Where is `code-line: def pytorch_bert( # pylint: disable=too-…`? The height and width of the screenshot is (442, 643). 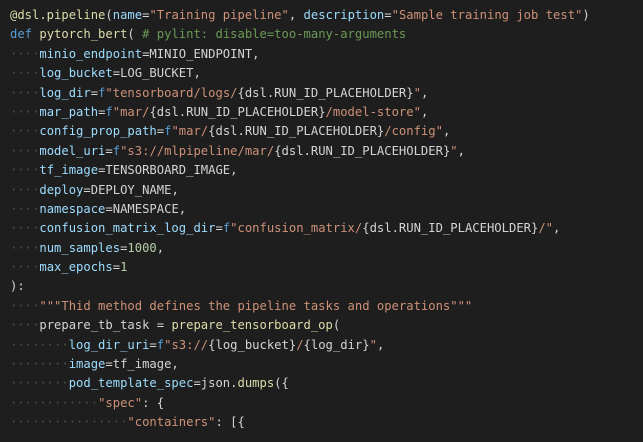
code-line: def pytorch_bert( # pylint: disable=too-… is located at coordinates (321, 34).